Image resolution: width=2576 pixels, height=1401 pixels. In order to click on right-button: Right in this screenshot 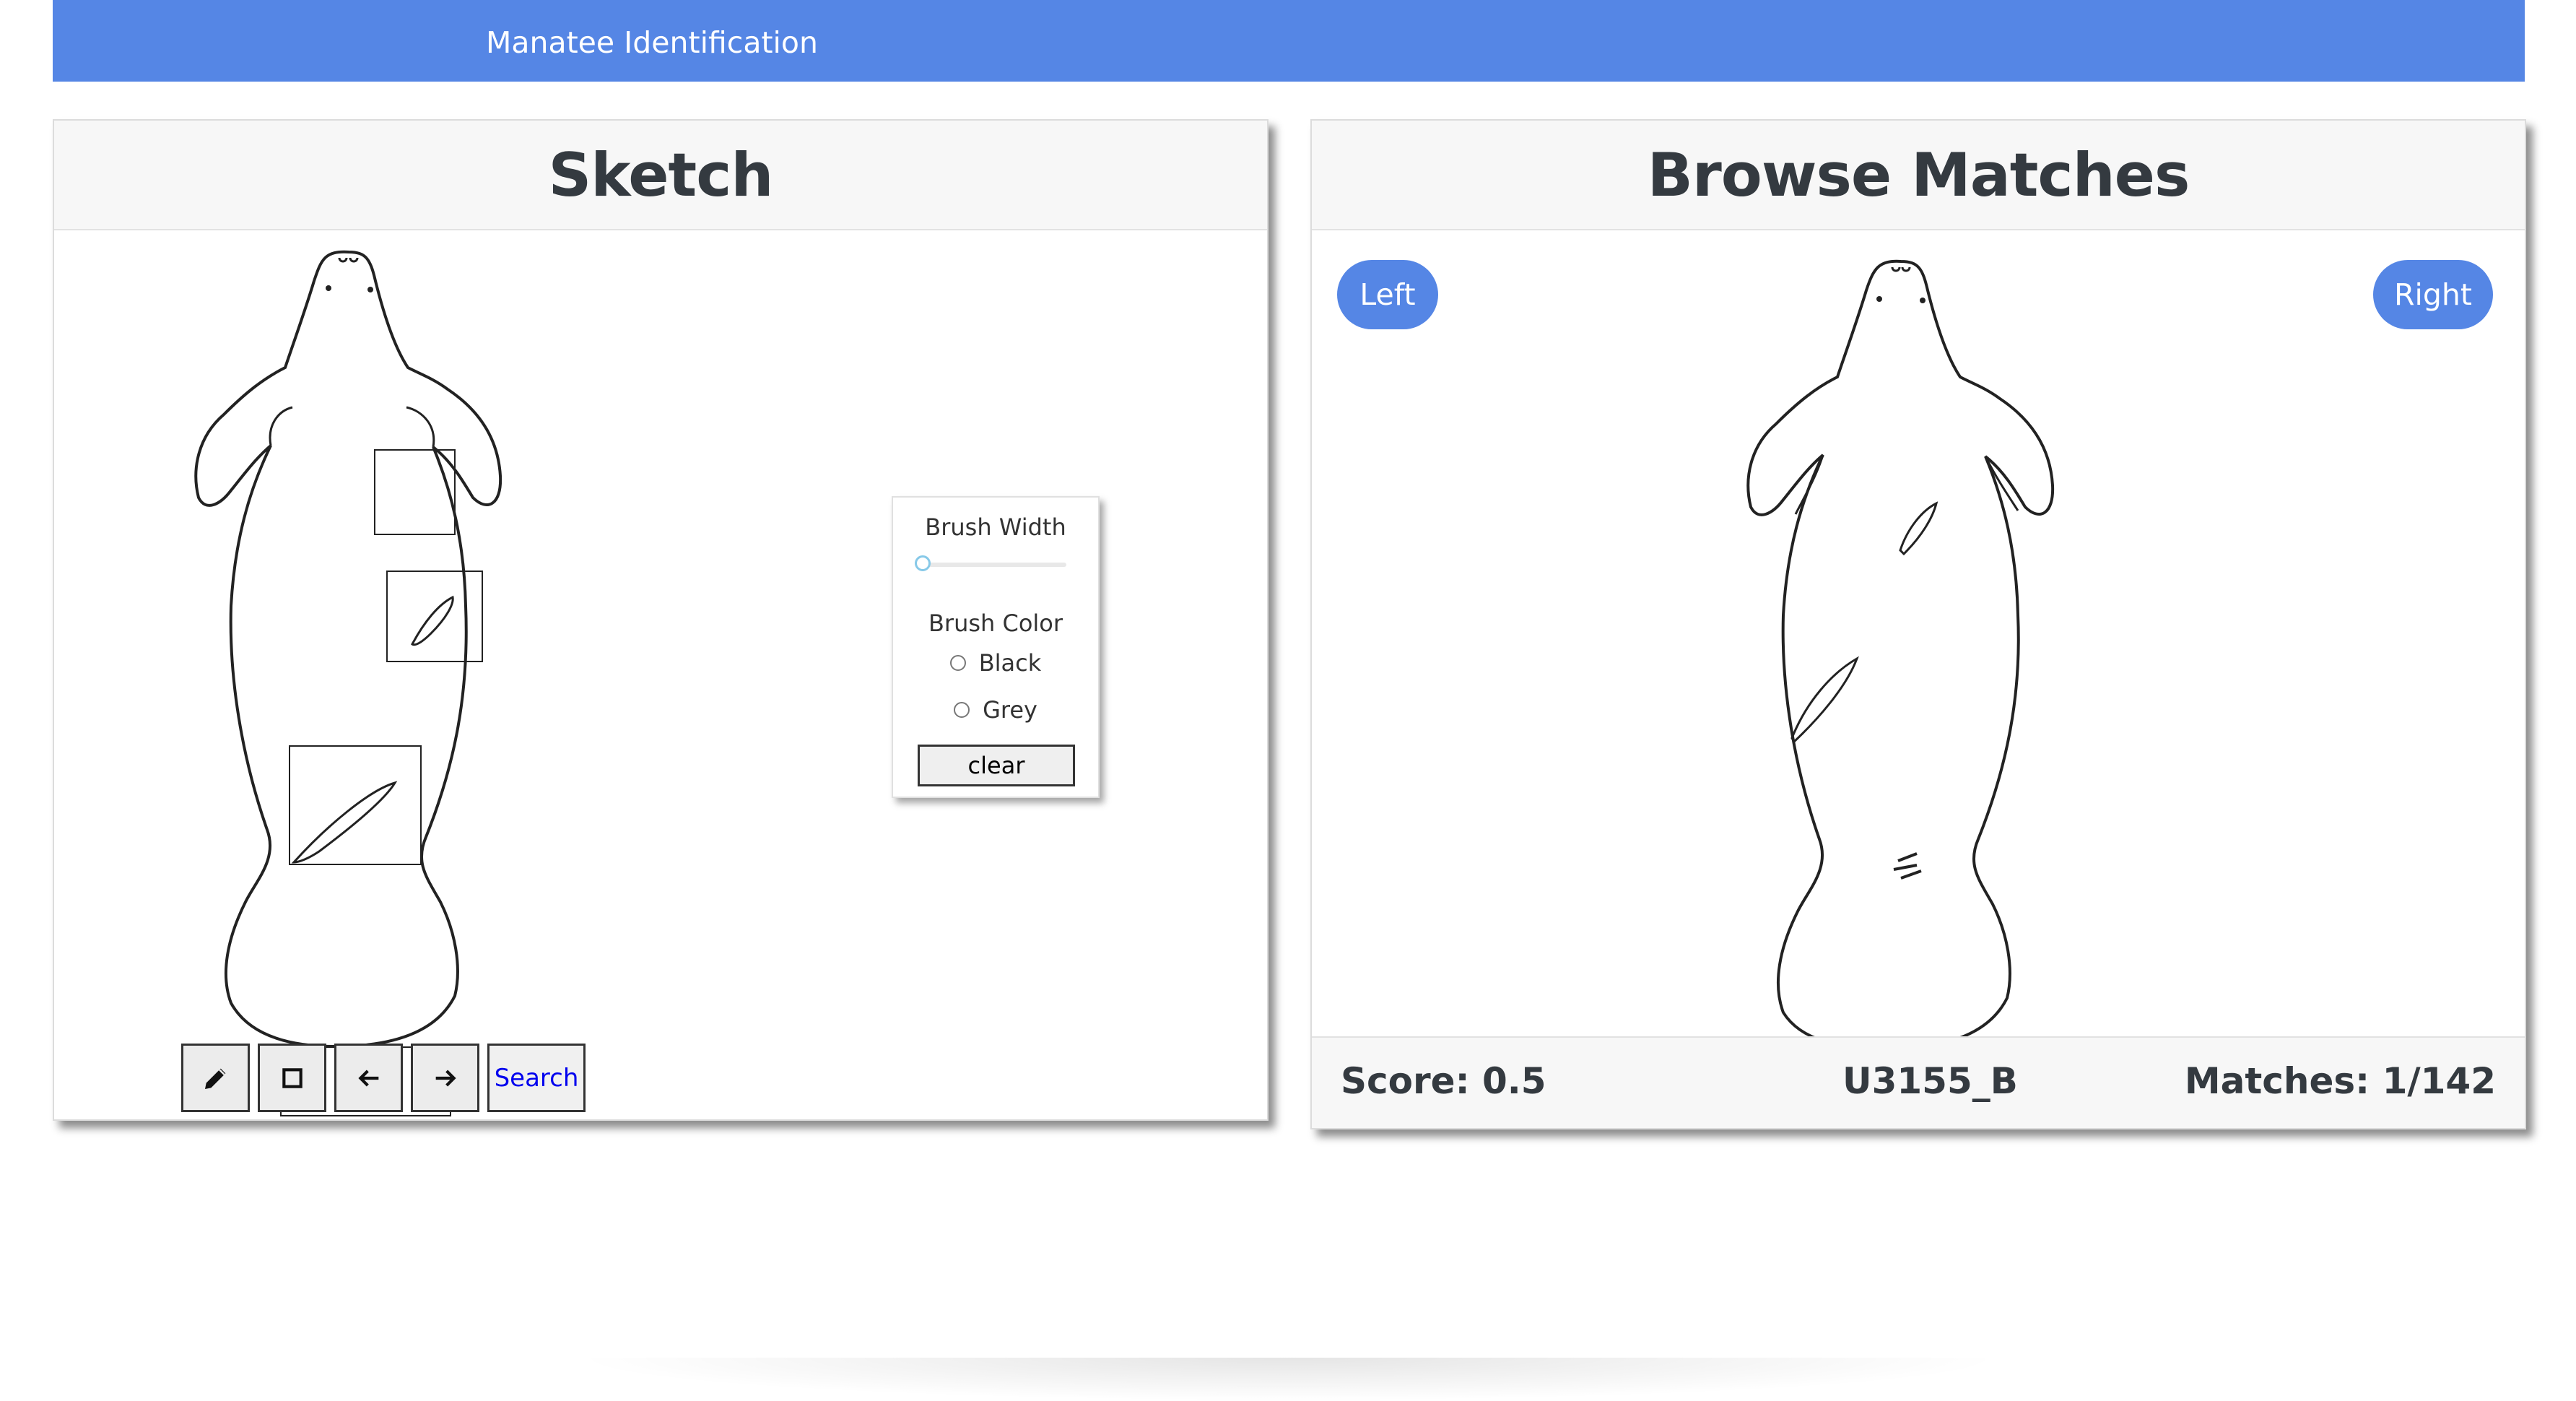, I will do `click(2433, 295)`.